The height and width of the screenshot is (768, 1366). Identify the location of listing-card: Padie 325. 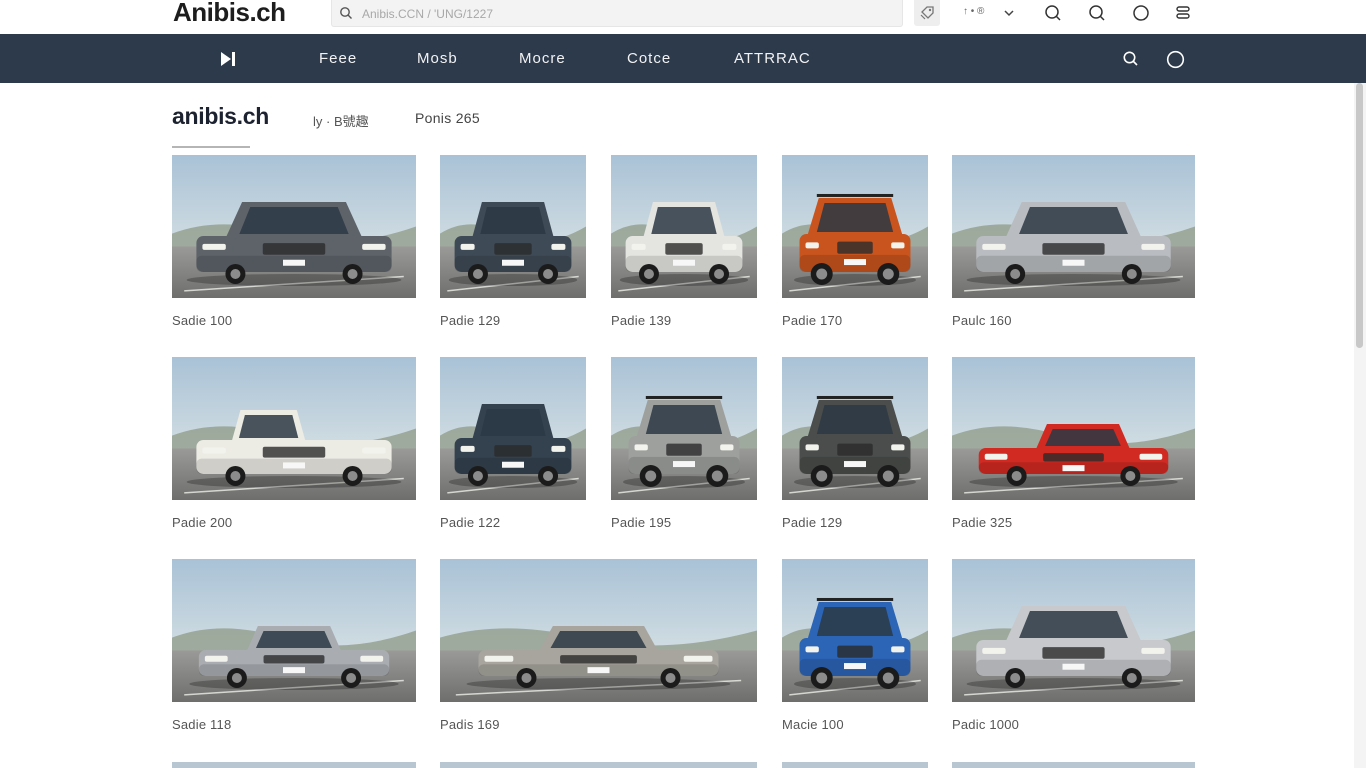
(1073, 448).